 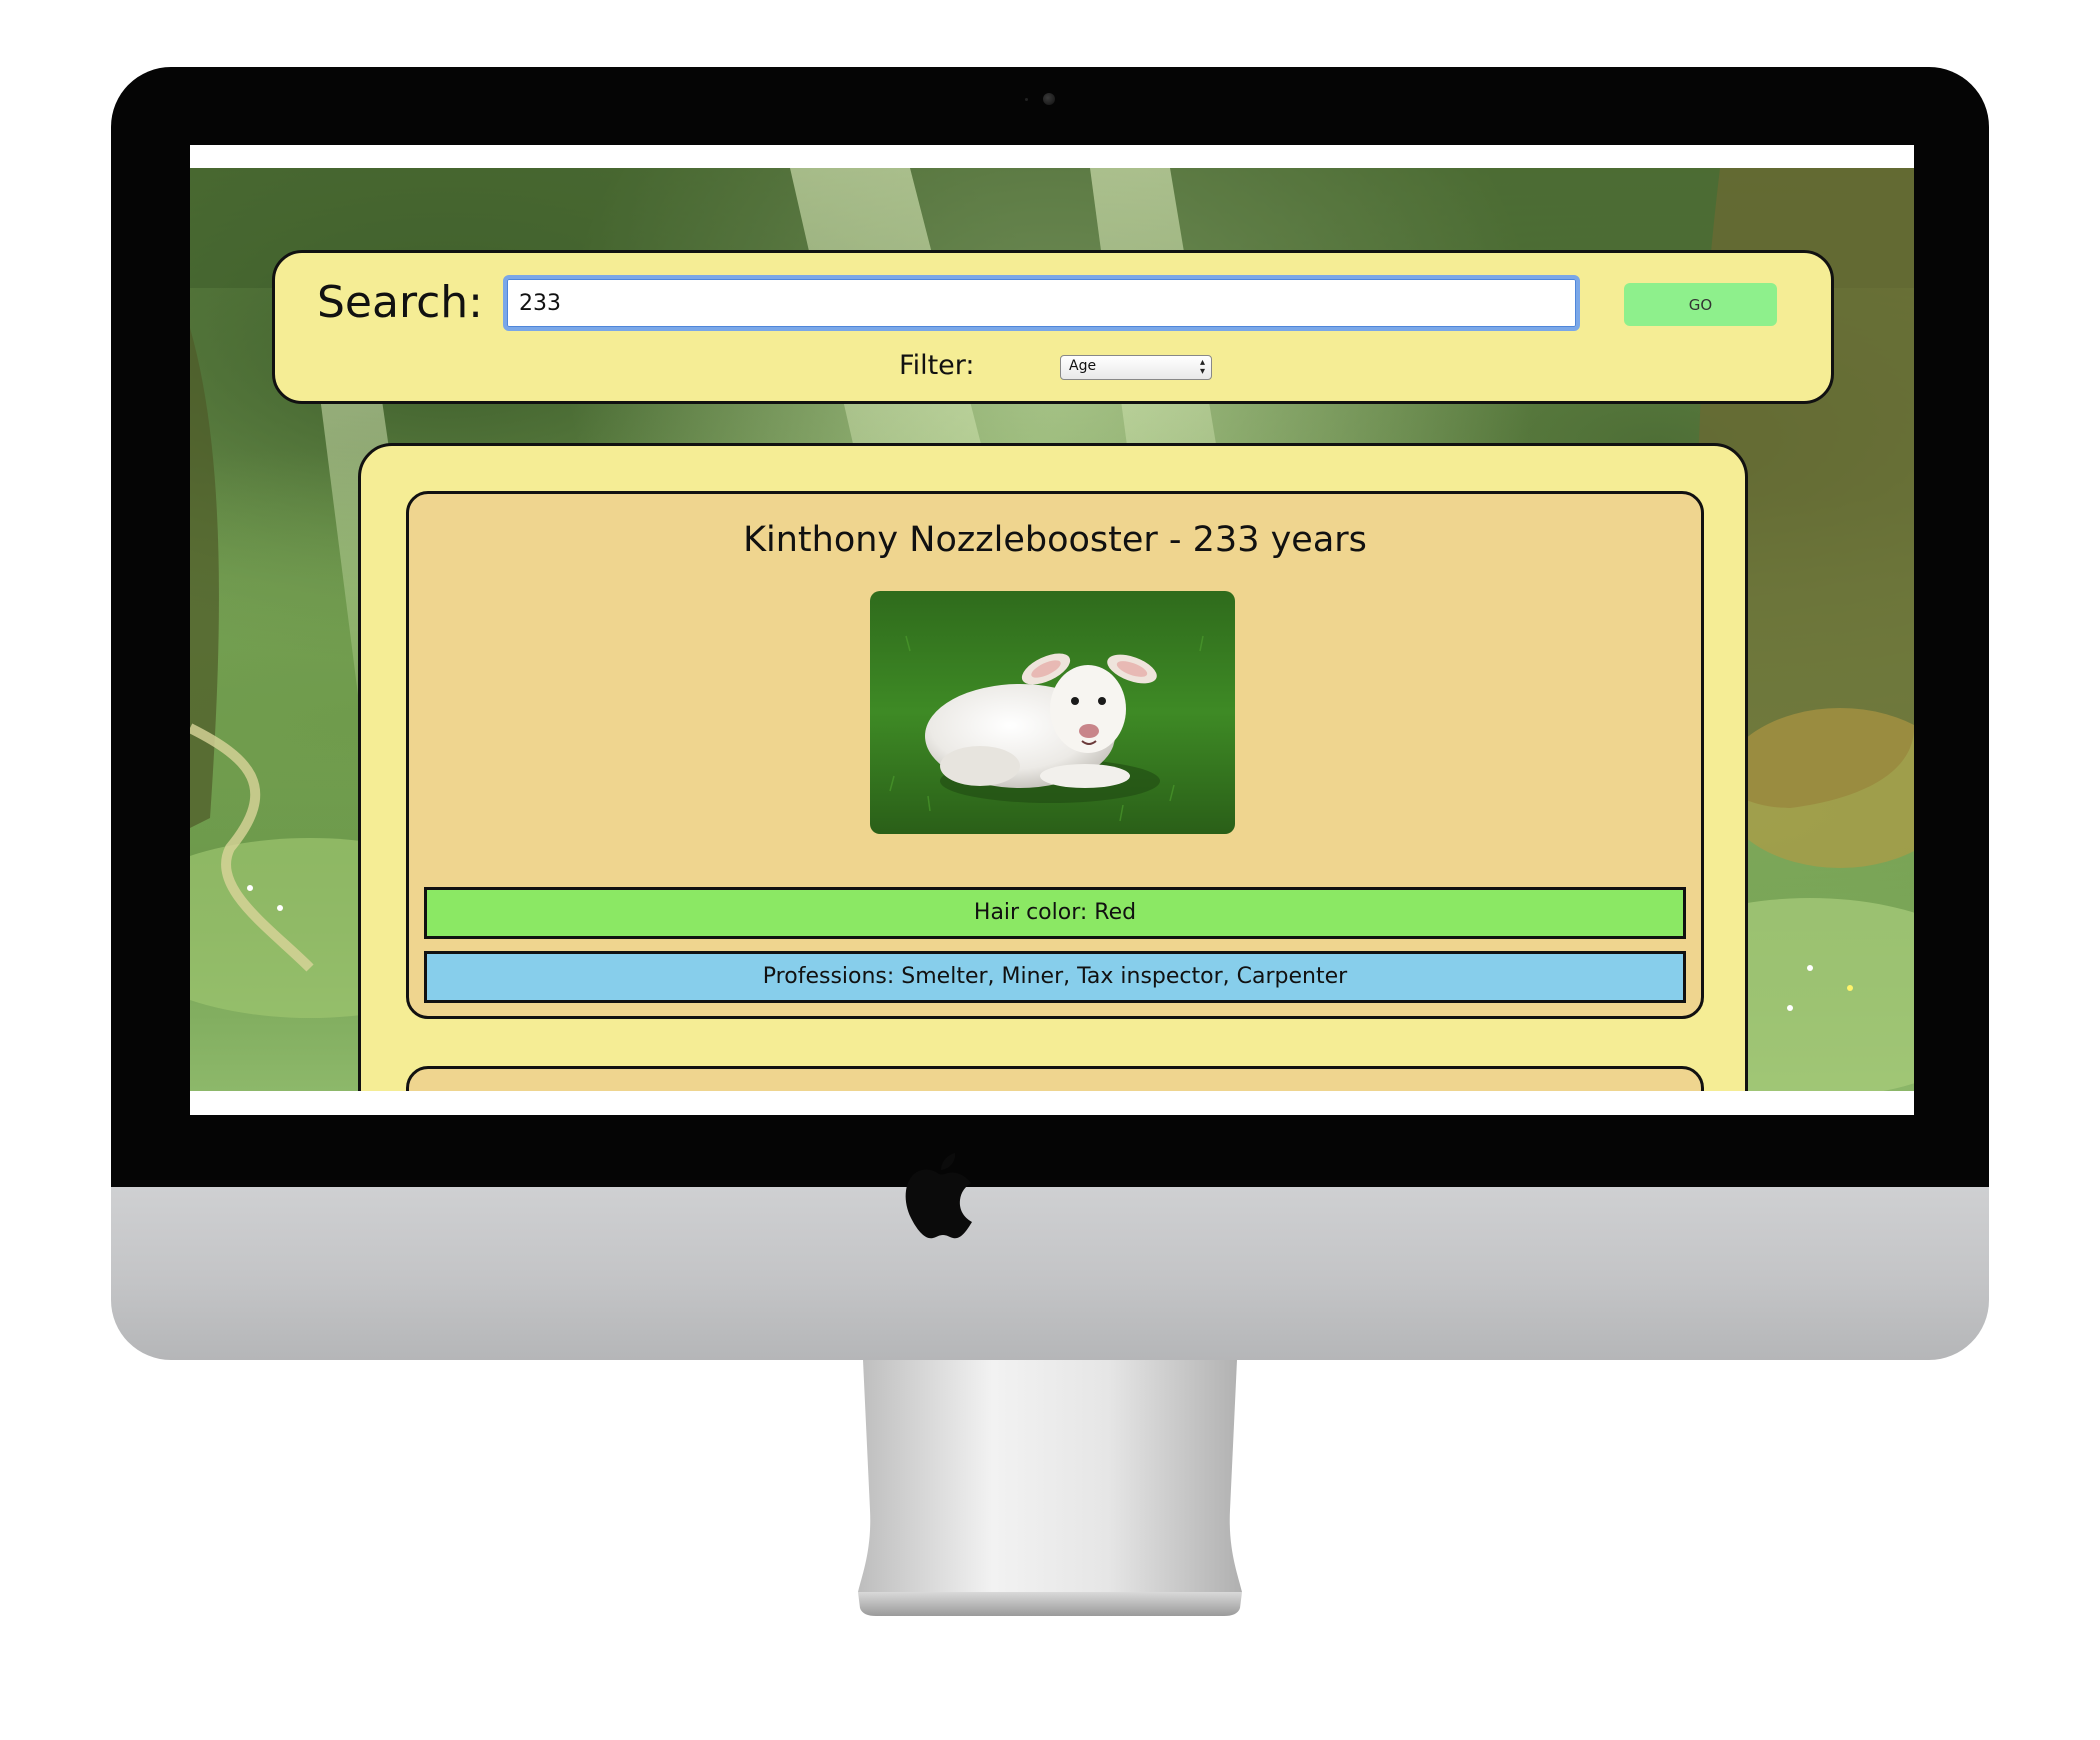 I want to click on lamb-photo, so click(x=1052, y=712).